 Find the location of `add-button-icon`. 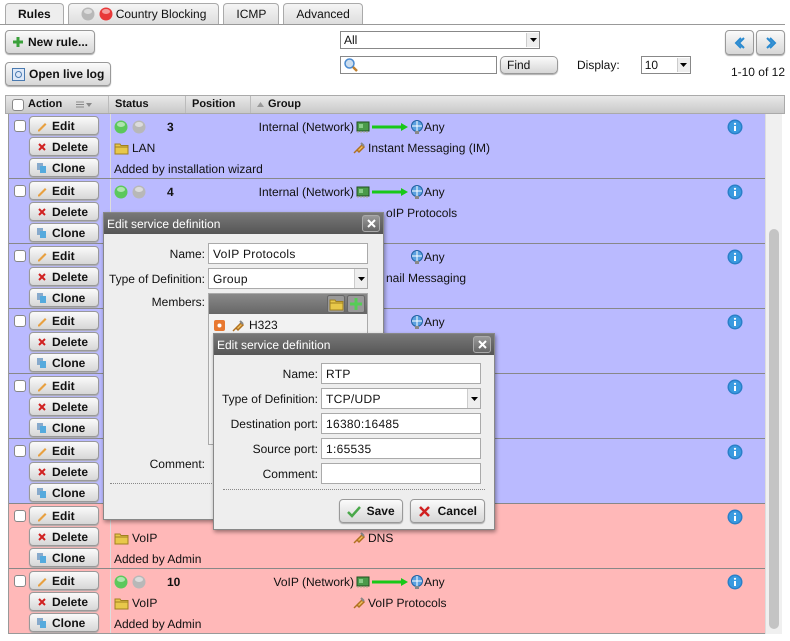

add-button-icon is located at coordinates (356, 304).